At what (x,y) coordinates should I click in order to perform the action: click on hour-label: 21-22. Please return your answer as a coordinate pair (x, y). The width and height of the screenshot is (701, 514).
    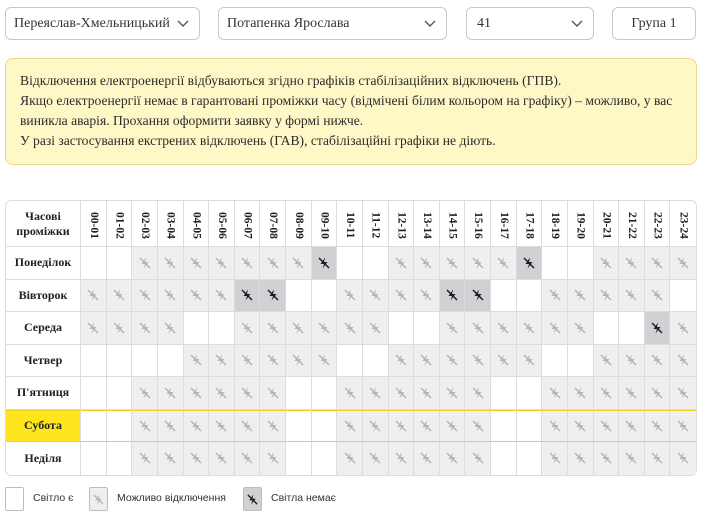
    Looking at the image, I should click on (631, 225).